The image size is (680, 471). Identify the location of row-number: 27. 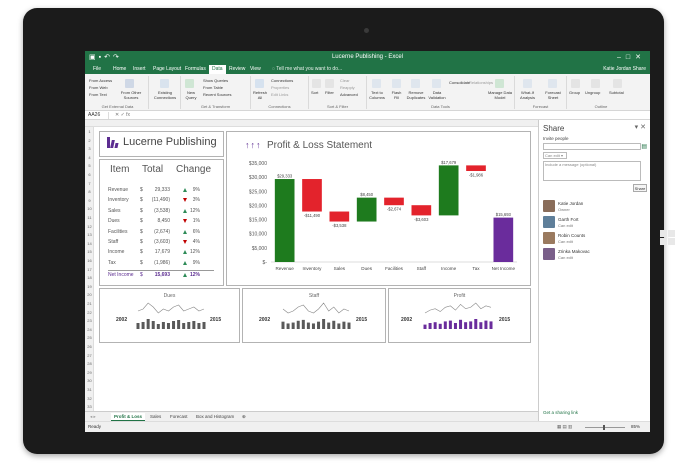
(89, 355).